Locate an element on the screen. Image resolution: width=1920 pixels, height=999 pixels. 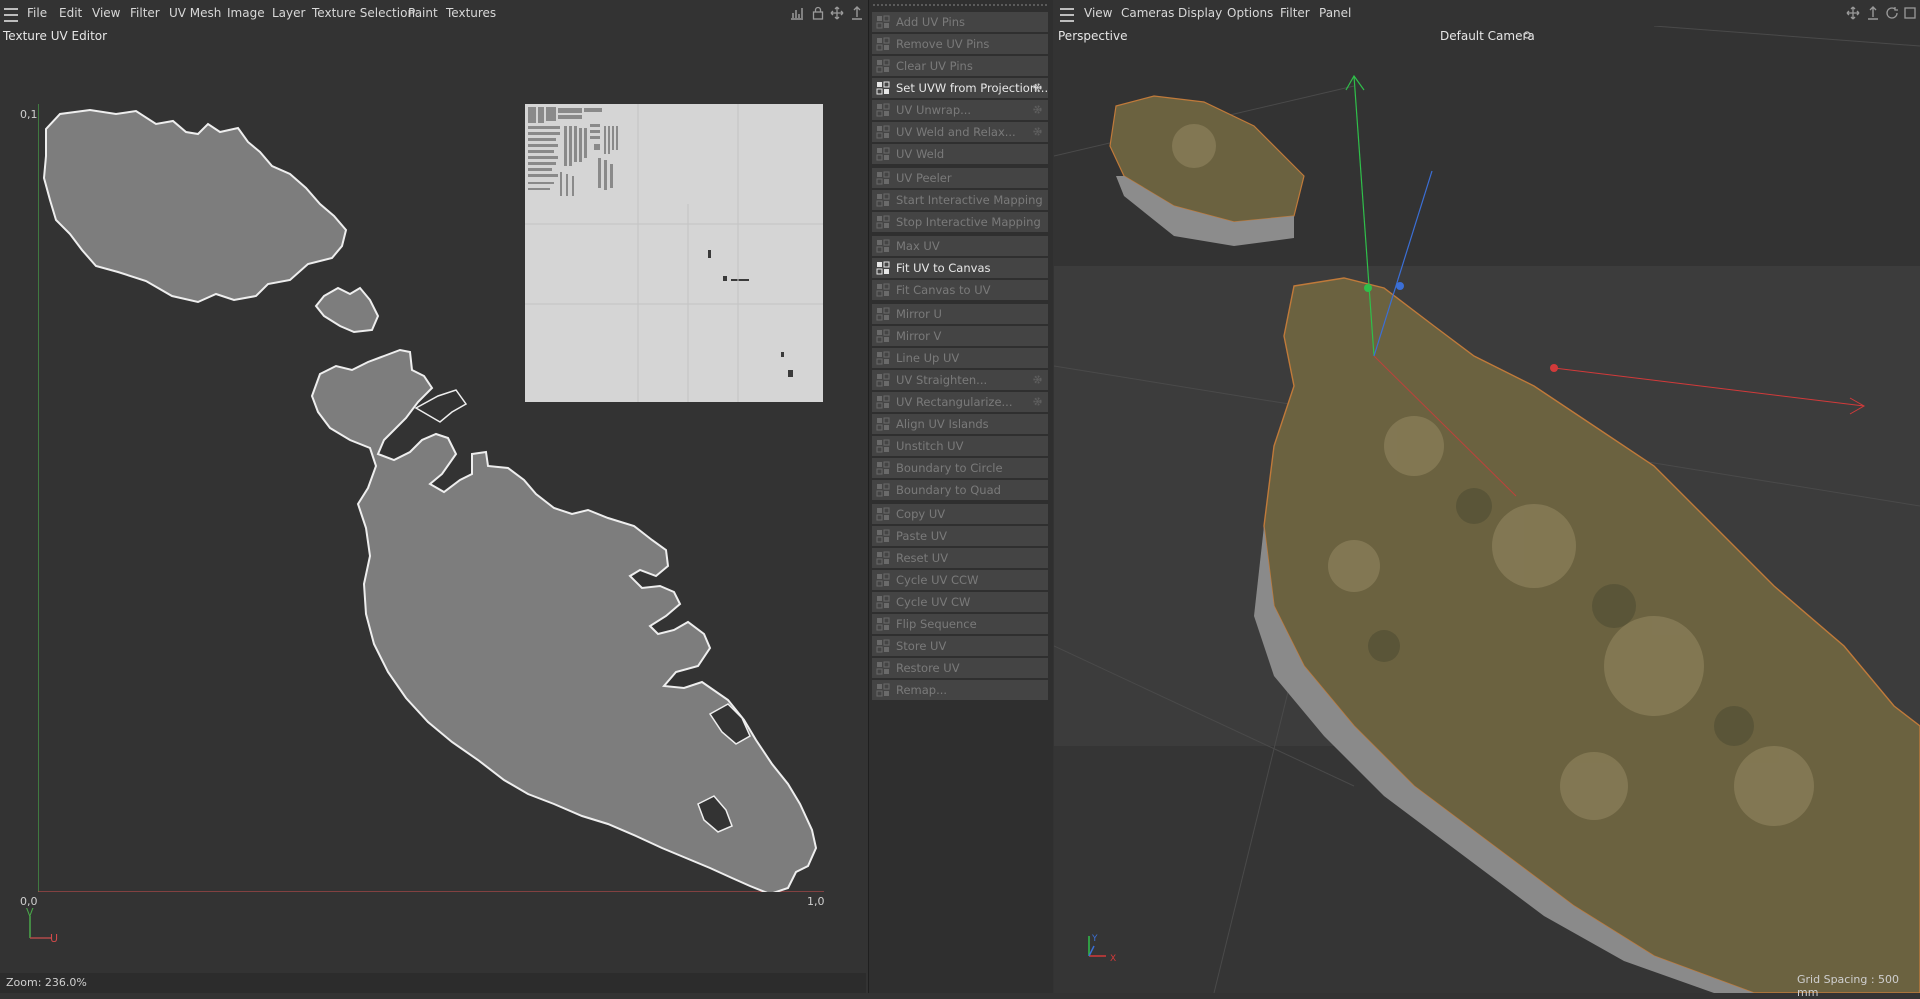
menu-layer: Layer is located at coordinates (288, 13).